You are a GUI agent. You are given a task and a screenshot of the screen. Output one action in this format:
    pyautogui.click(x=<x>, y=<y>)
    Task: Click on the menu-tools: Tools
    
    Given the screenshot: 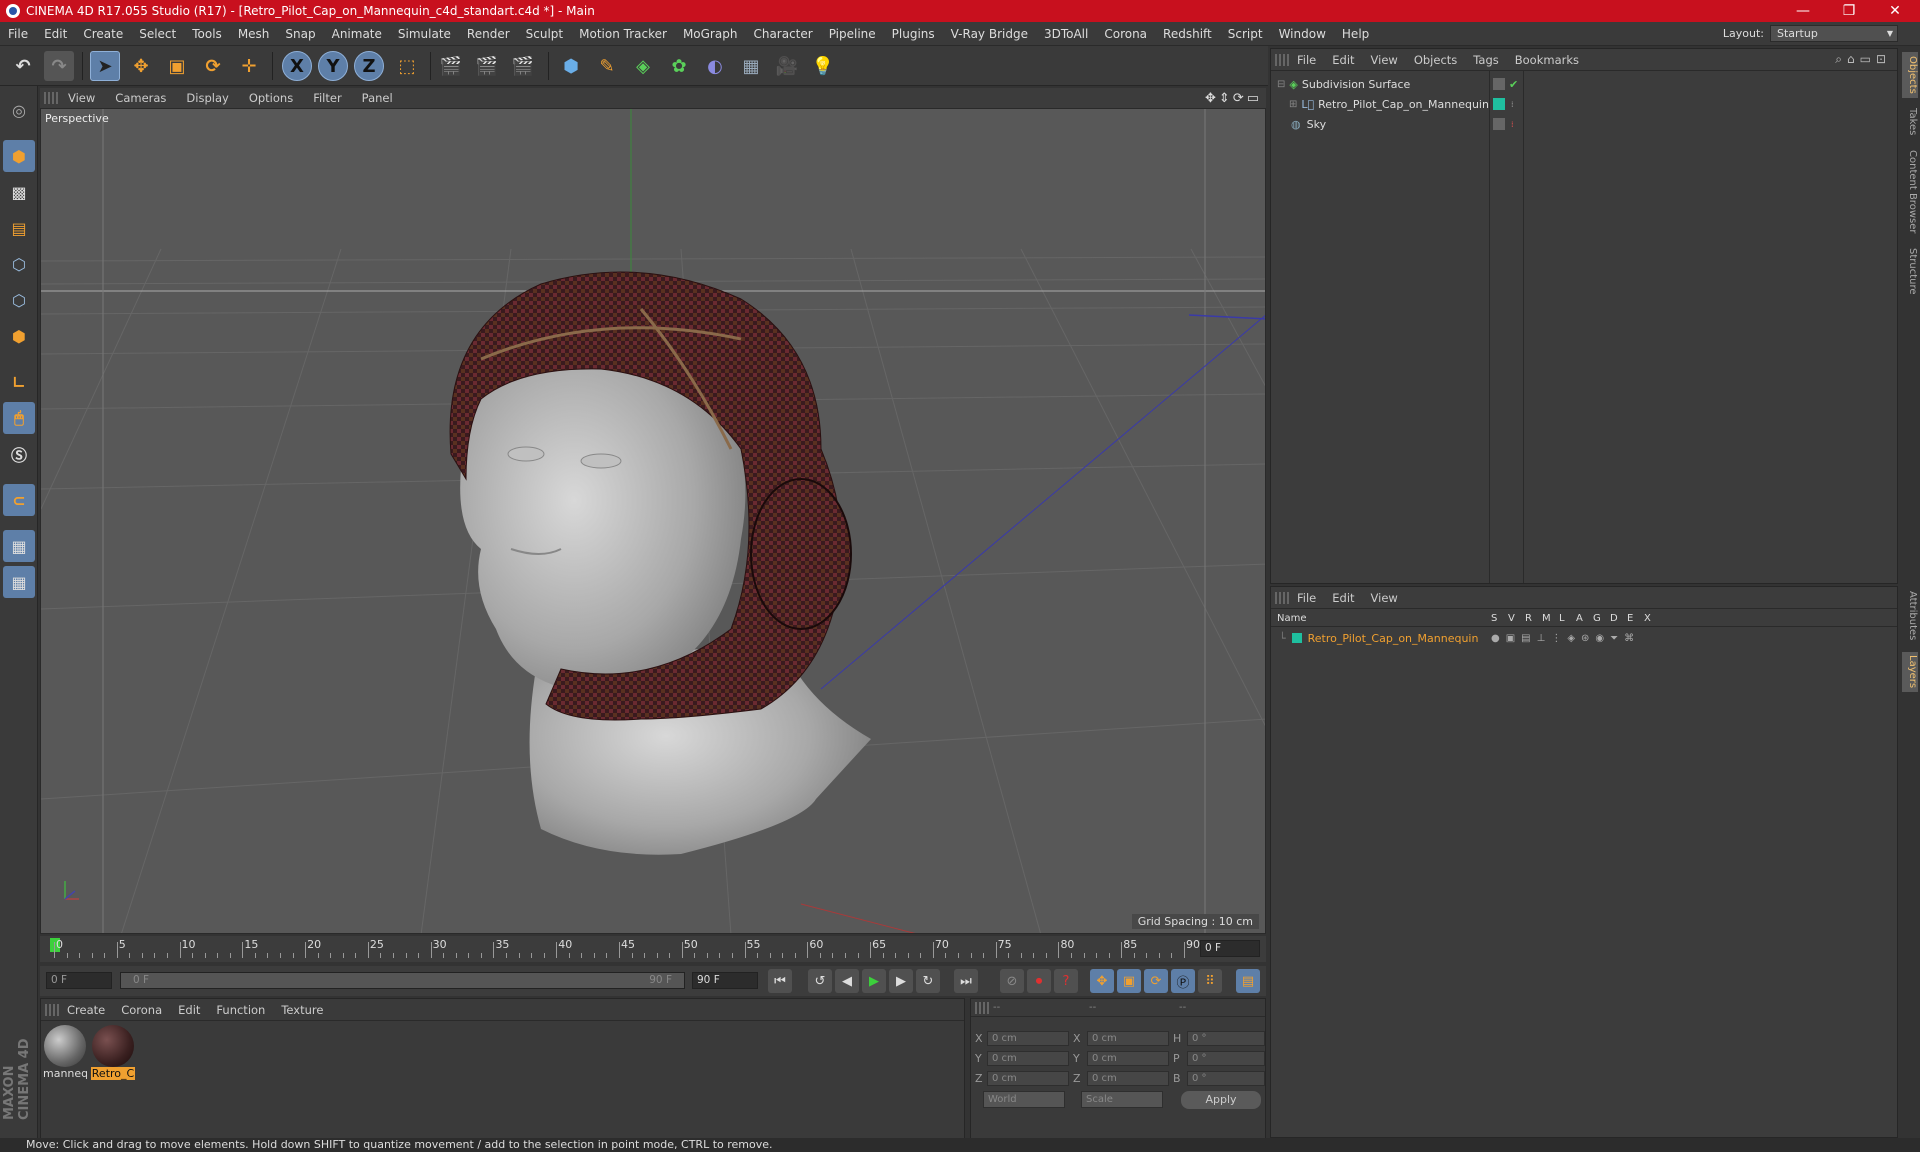 What is the action you would take?
    pyautogui.click(x=207, y=34)
    